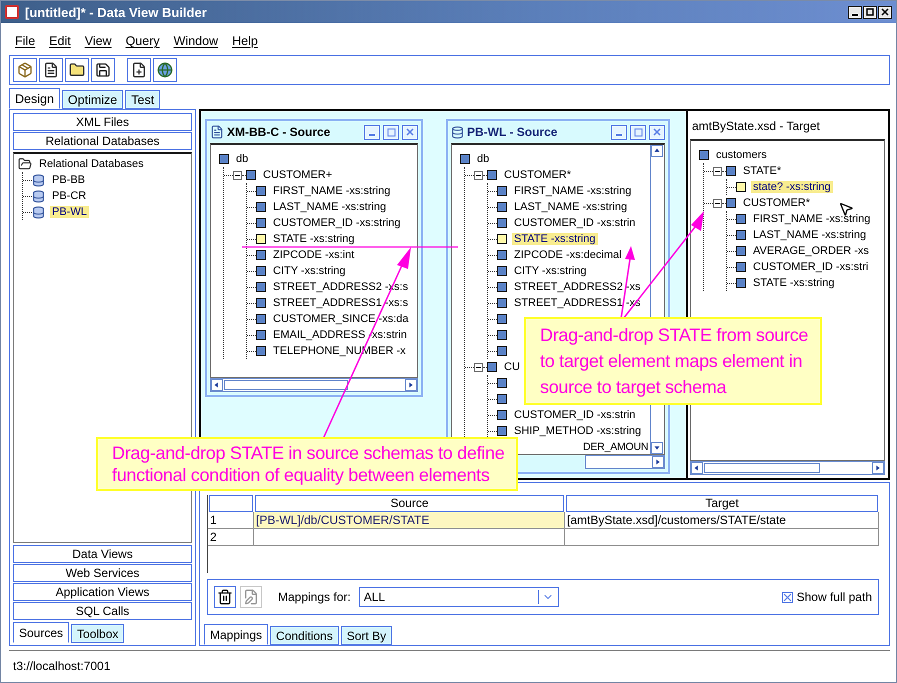  I want to click on tab: Test, so click(142, 99).